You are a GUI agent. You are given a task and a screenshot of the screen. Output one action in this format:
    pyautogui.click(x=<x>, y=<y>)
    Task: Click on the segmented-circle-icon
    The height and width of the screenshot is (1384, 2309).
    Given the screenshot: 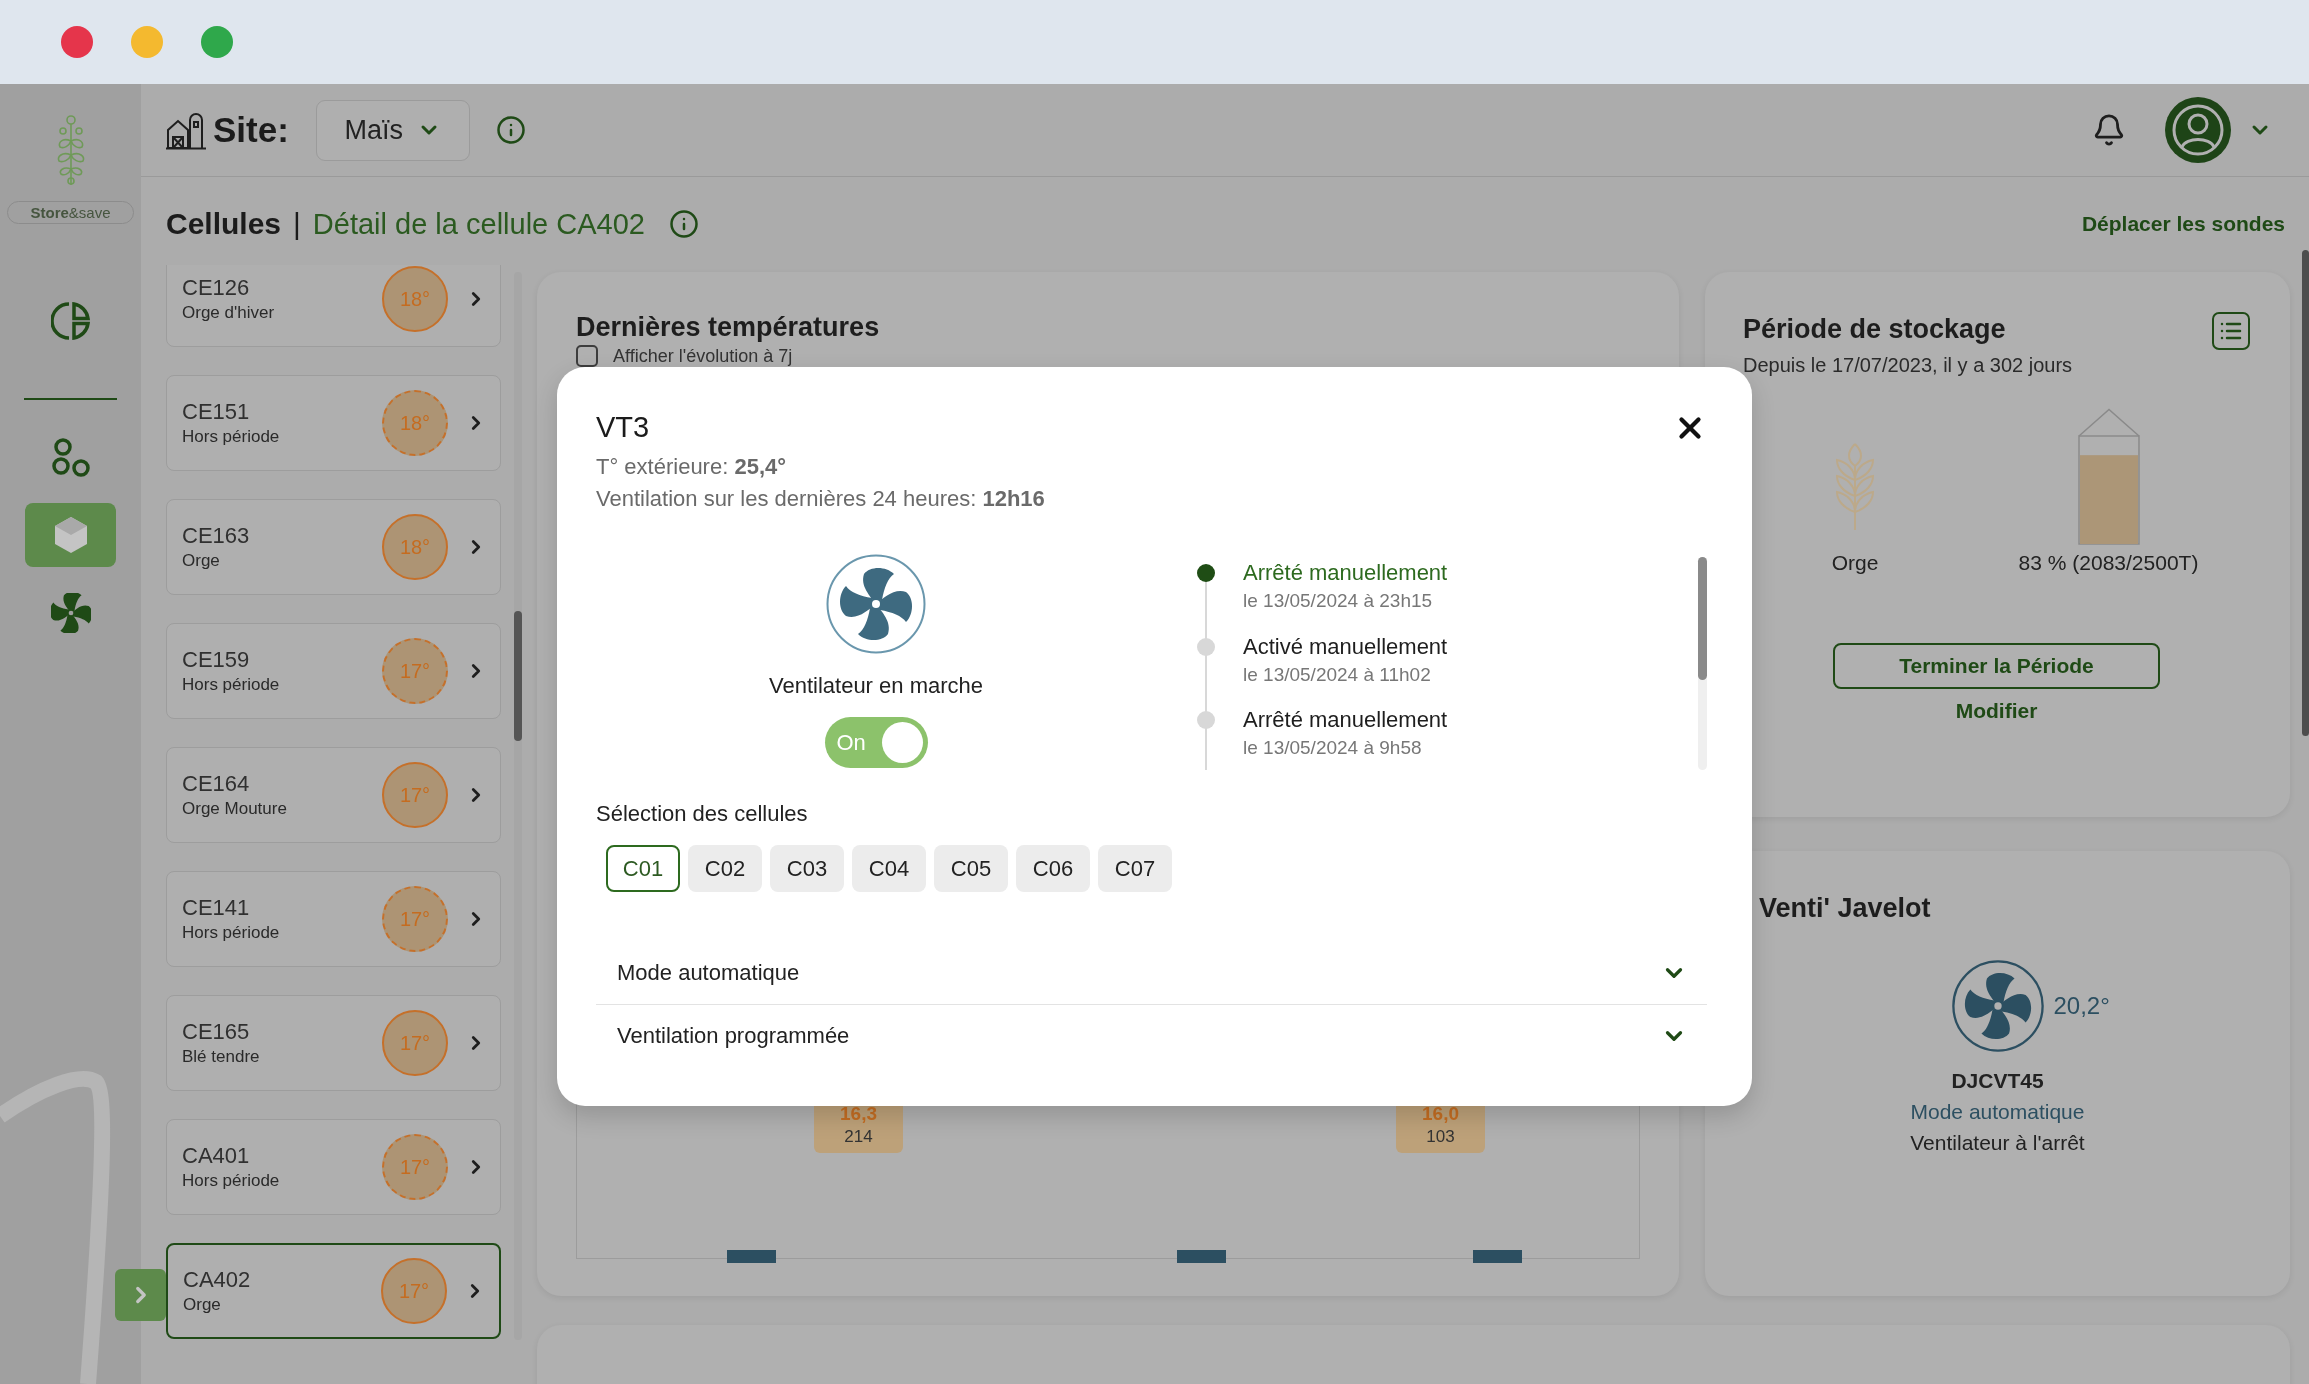 What is the action you would take?
    pyautogui.click(x=70, y=321)
    